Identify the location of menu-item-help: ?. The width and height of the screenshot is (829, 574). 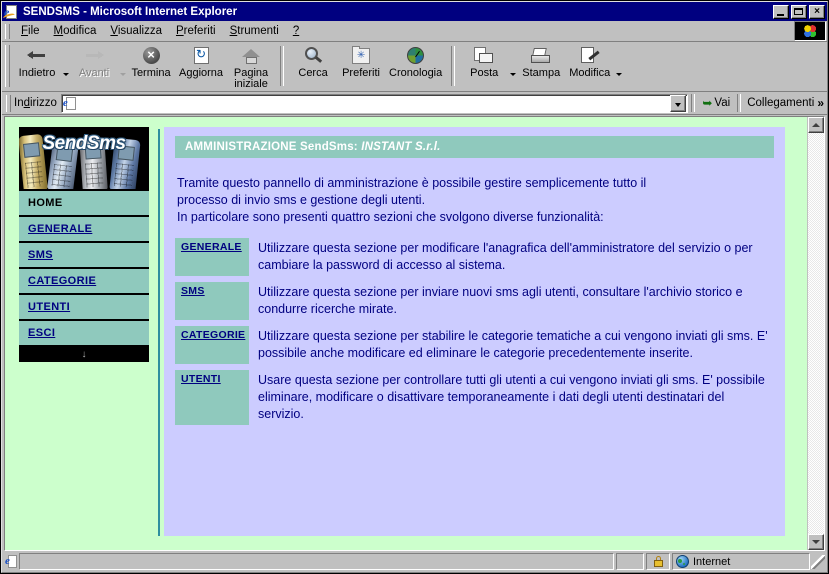
(296, 31).